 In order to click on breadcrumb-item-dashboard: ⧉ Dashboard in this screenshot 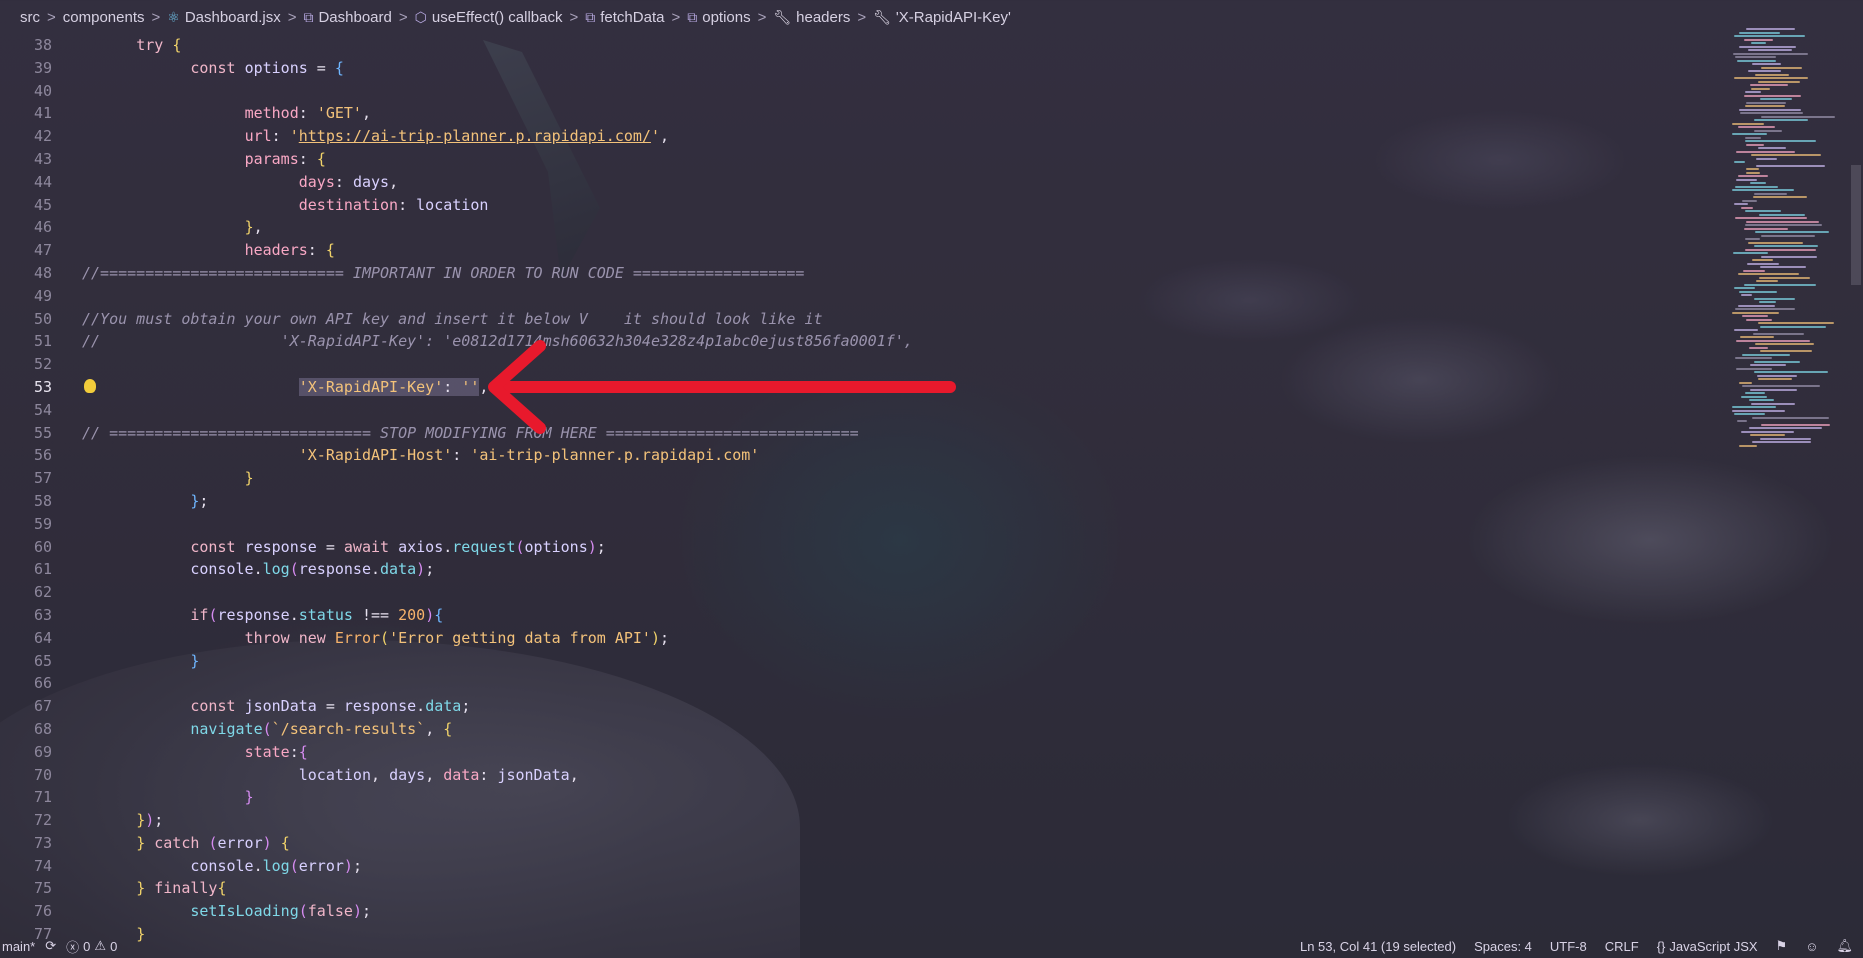, I will do `click(347, 17)`.